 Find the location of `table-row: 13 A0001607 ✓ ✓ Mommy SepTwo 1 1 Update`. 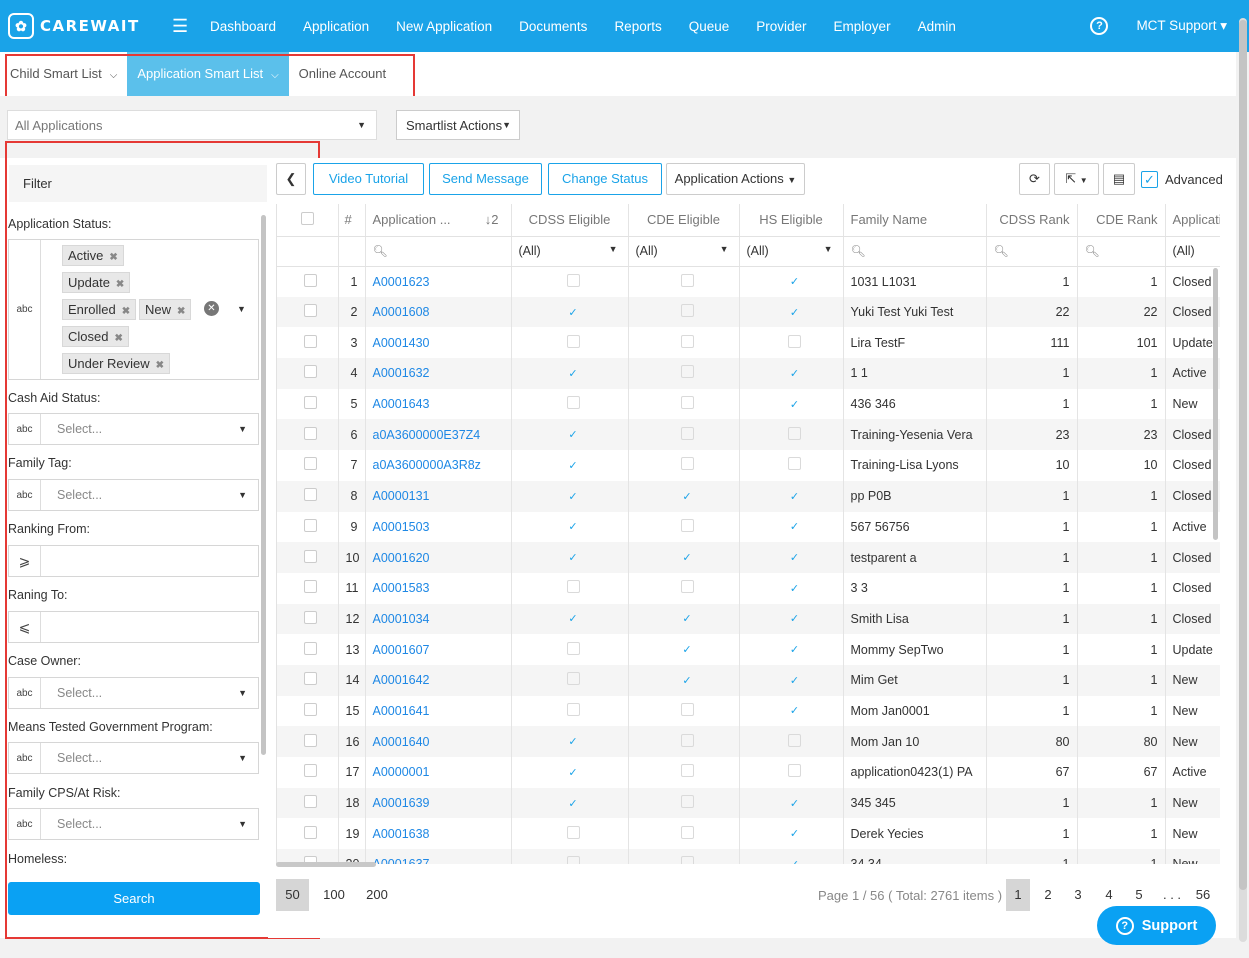

table-row: 13 A0001607 ✓ ✓ Mommy SepTwo 1 1 Update is located at coordinates (748, 649).